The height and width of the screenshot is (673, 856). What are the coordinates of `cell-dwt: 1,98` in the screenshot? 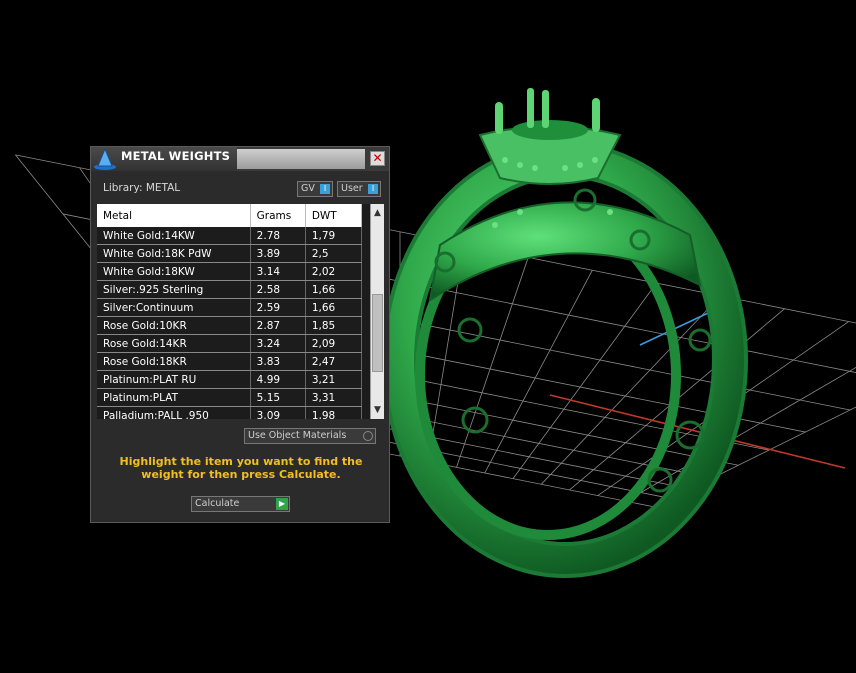 It's located at (334, 412).